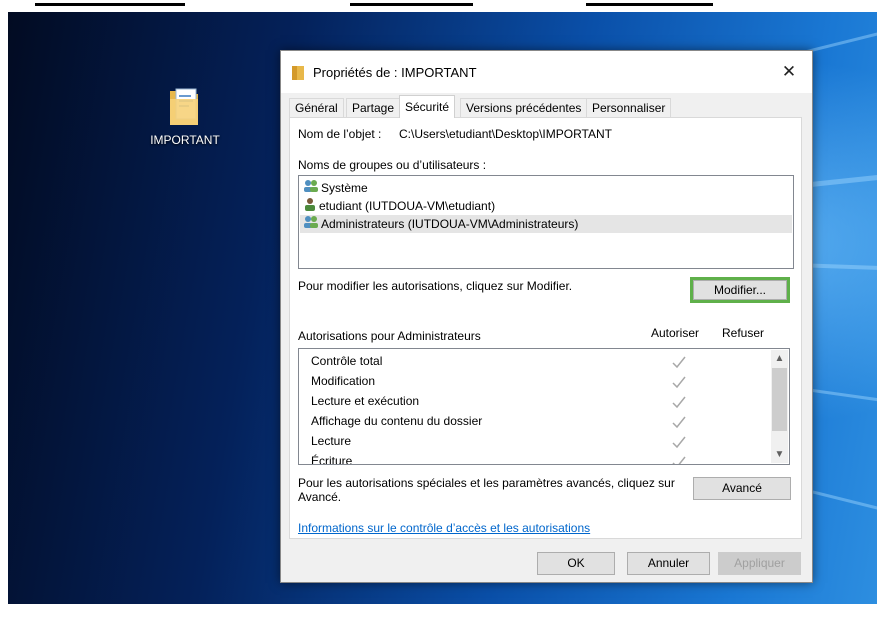 Image resolution: width=877 pixels, height=617 pixels. I want to click on permission-row: Lecture, so click(331, 441).